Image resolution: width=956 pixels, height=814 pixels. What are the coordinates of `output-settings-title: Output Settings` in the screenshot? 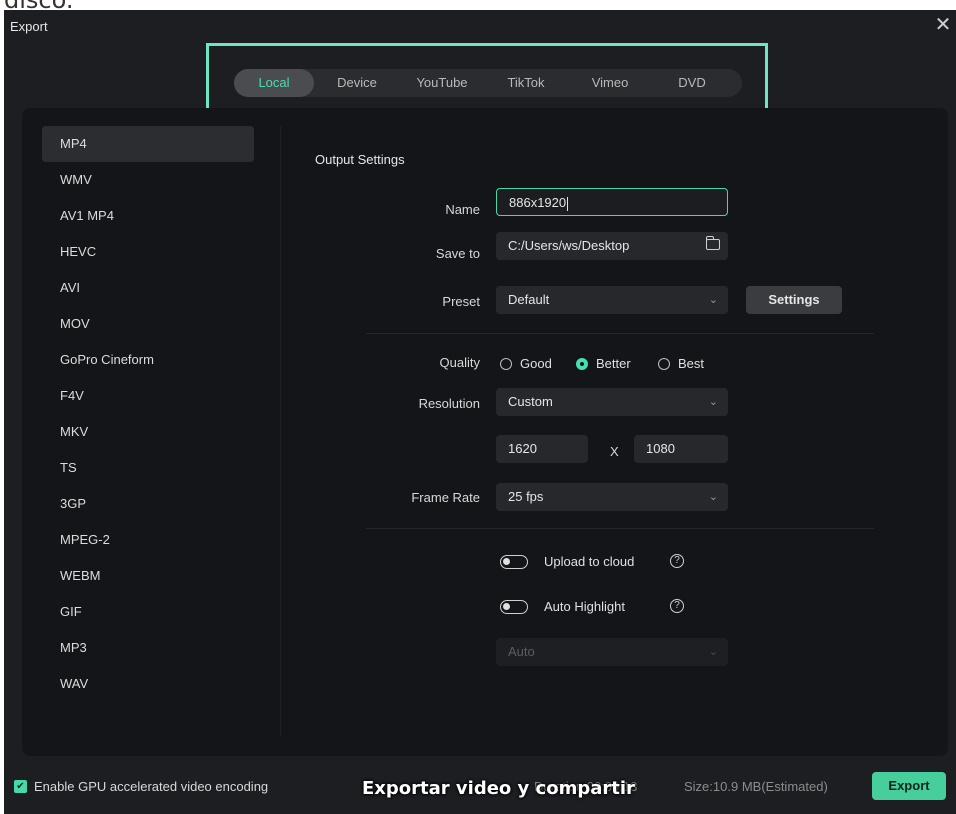 It's located at (360, 159).